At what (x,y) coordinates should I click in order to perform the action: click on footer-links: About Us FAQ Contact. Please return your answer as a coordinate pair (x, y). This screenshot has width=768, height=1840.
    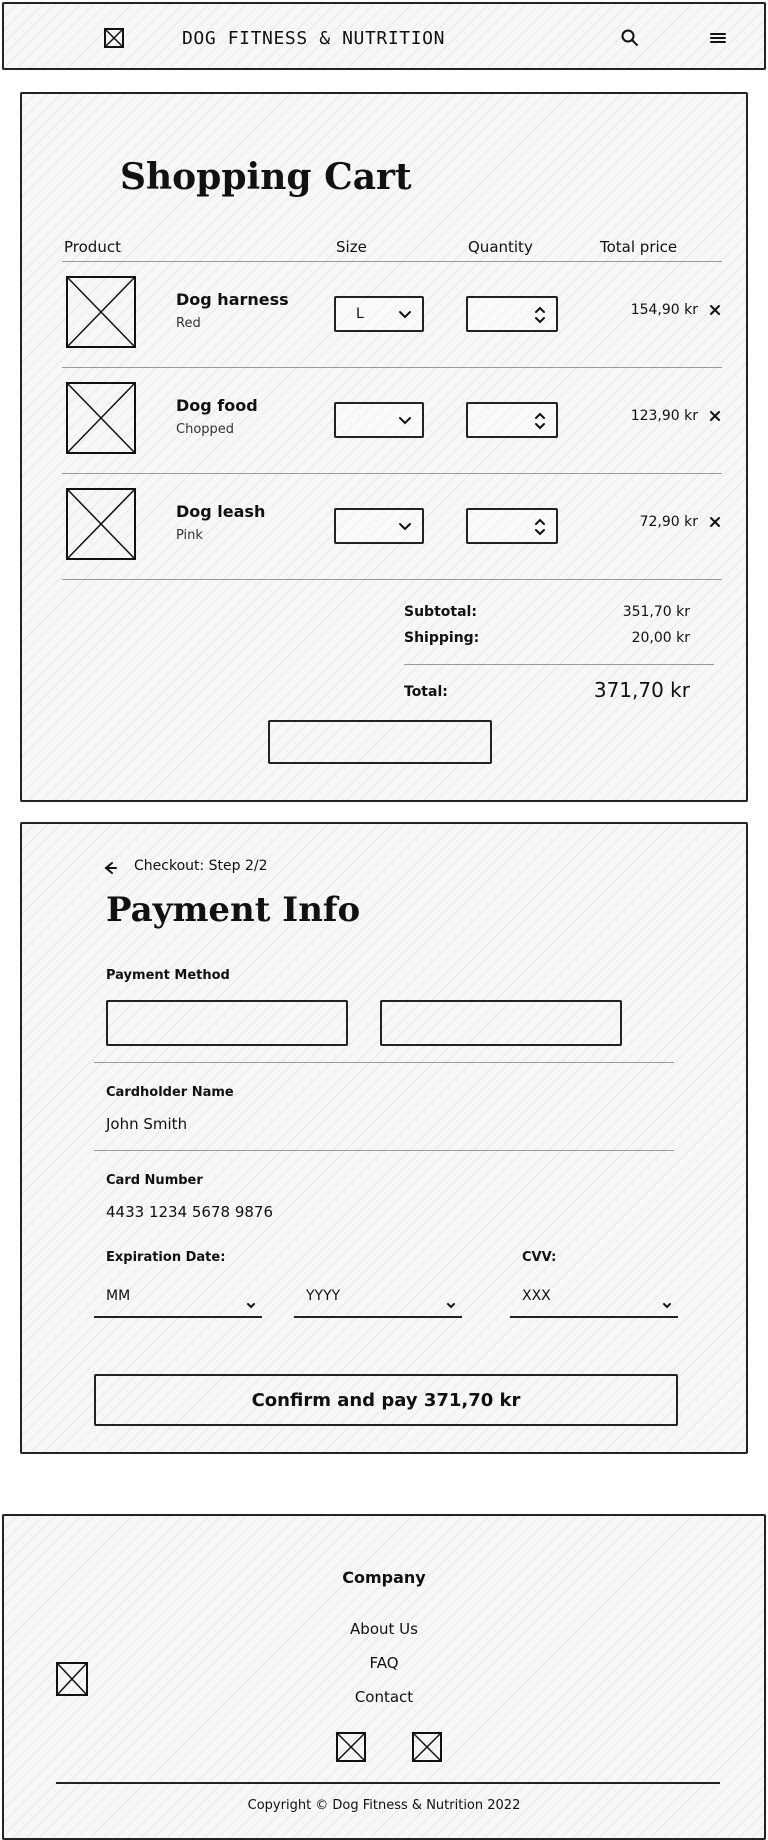
    Looking at the image, I should click on (384, 1671).